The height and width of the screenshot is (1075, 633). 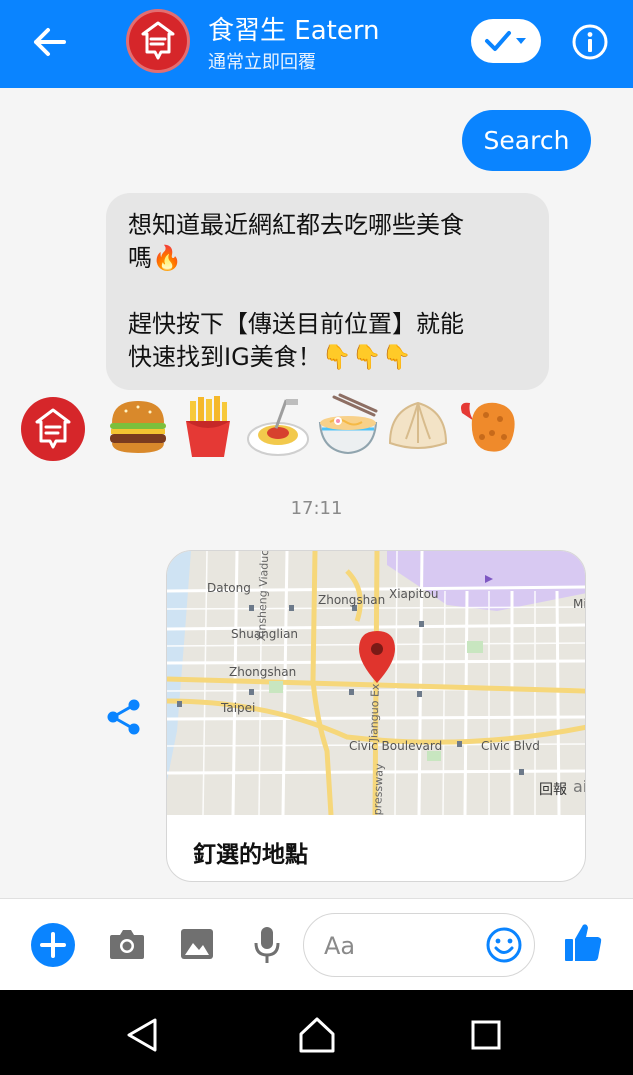 I want to click on map-label: Civic Blvd, so click(x=510, y=746).